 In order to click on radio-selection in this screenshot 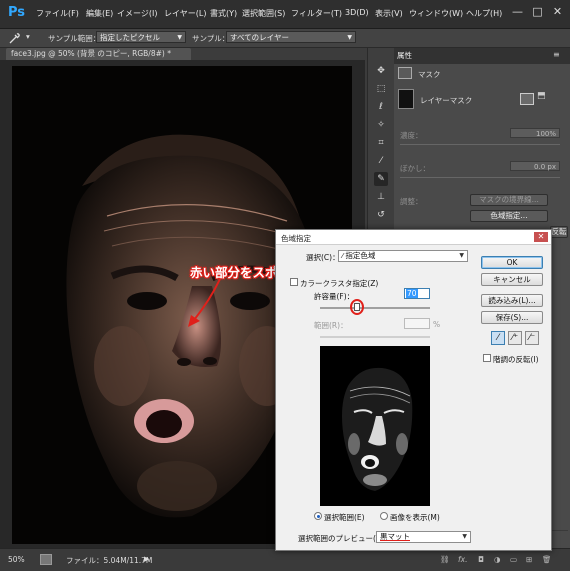, I will do `click(318, 516)`.